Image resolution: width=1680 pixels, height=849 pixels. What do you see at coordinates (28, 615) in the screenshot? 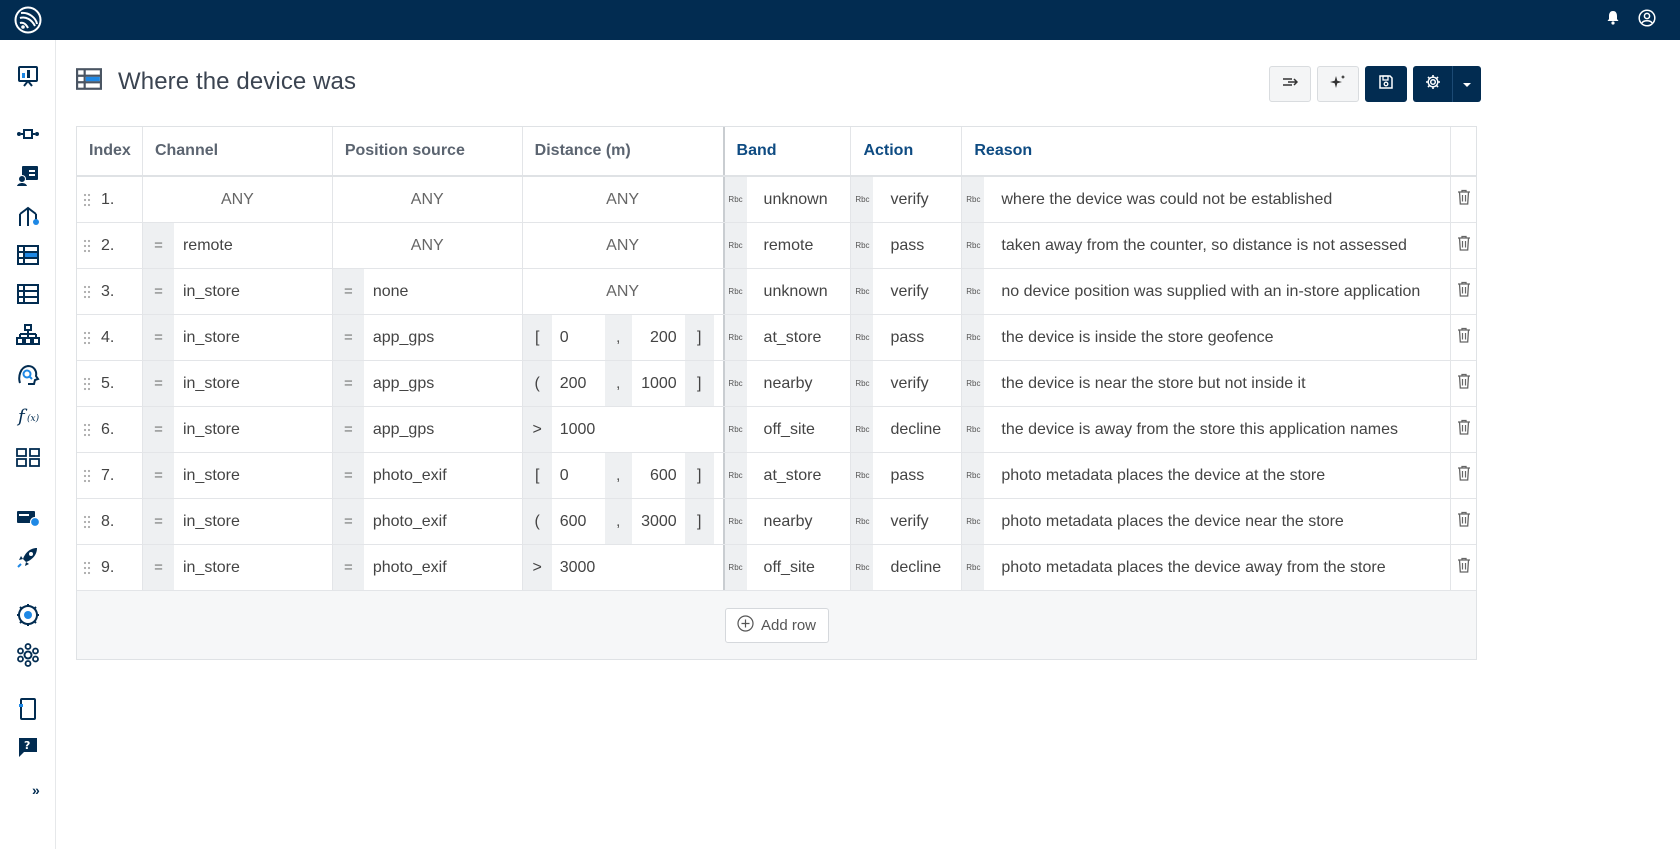
I see `monitoring-dial-icon` at bounding box center [28, 615].